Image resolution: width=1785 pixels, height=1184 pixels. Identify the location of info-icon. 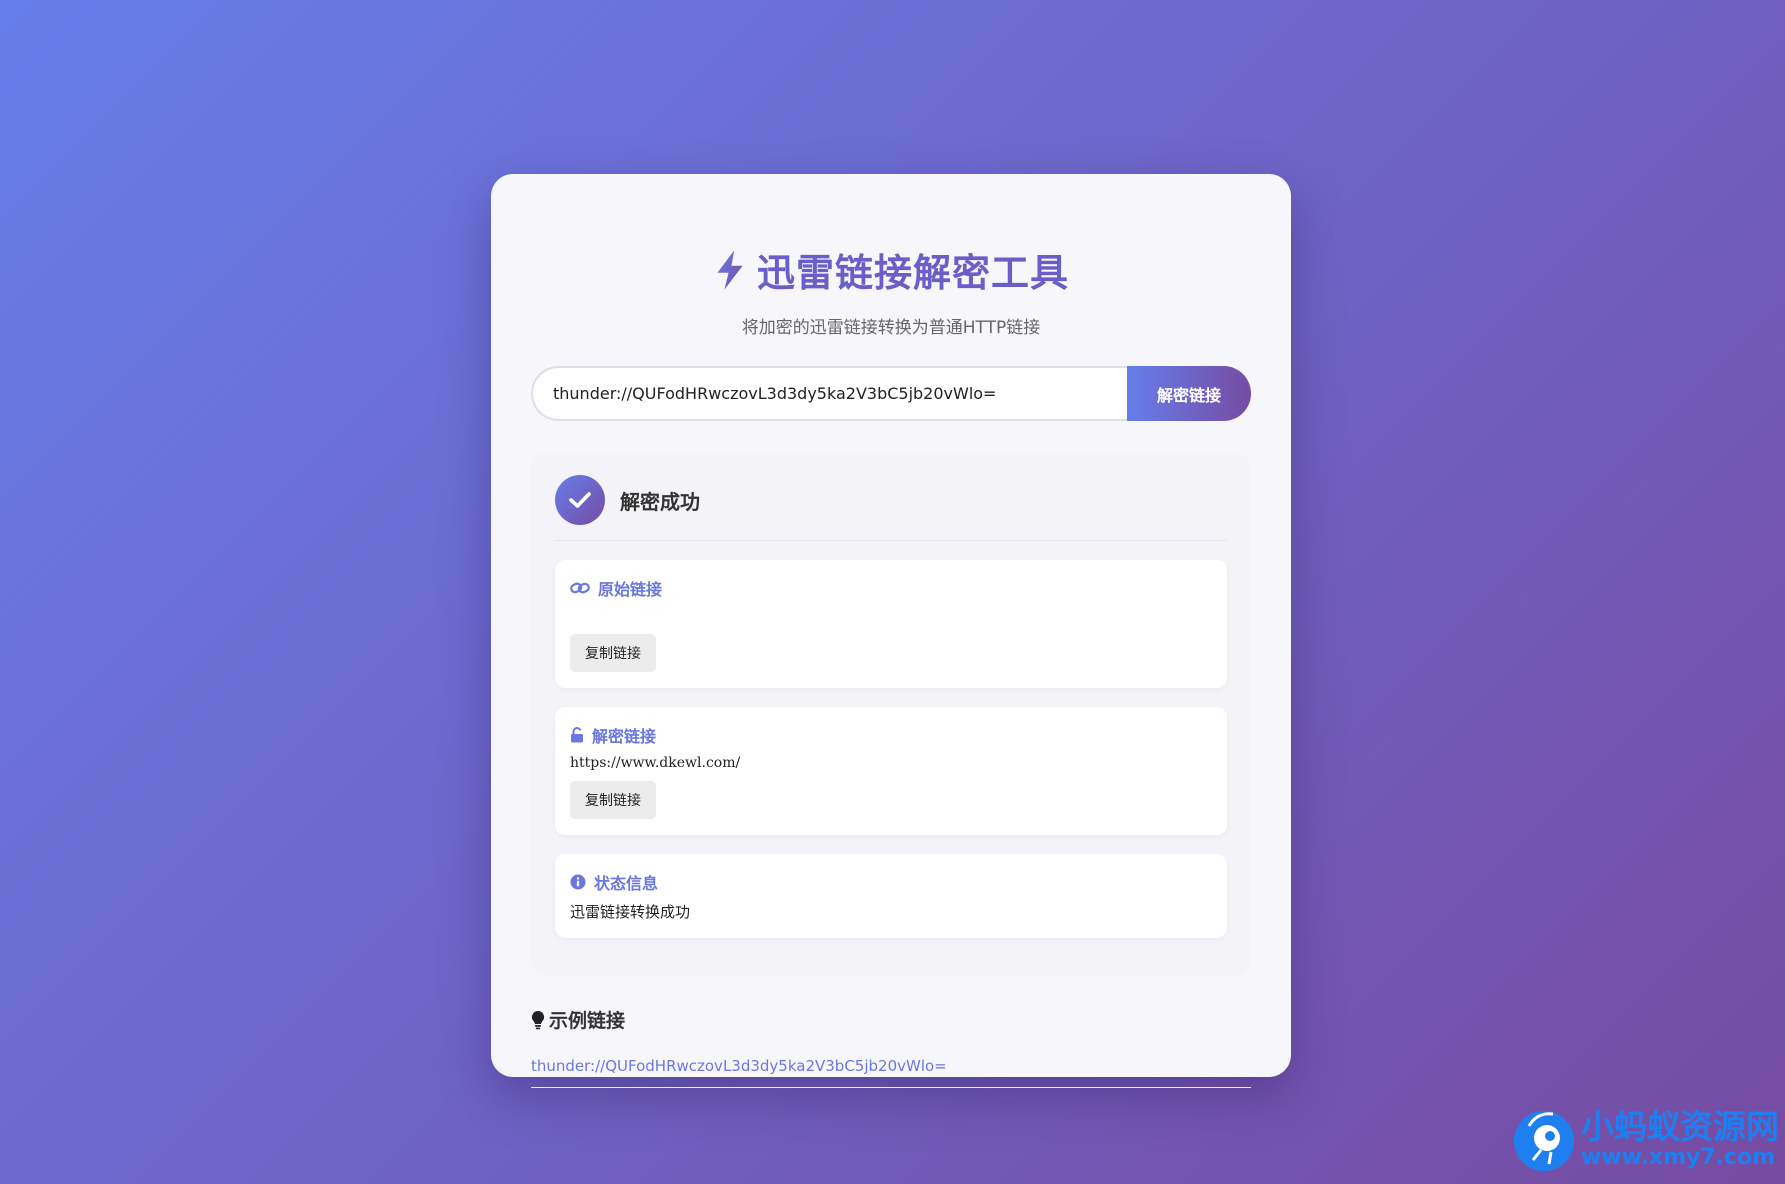
(578, 882).